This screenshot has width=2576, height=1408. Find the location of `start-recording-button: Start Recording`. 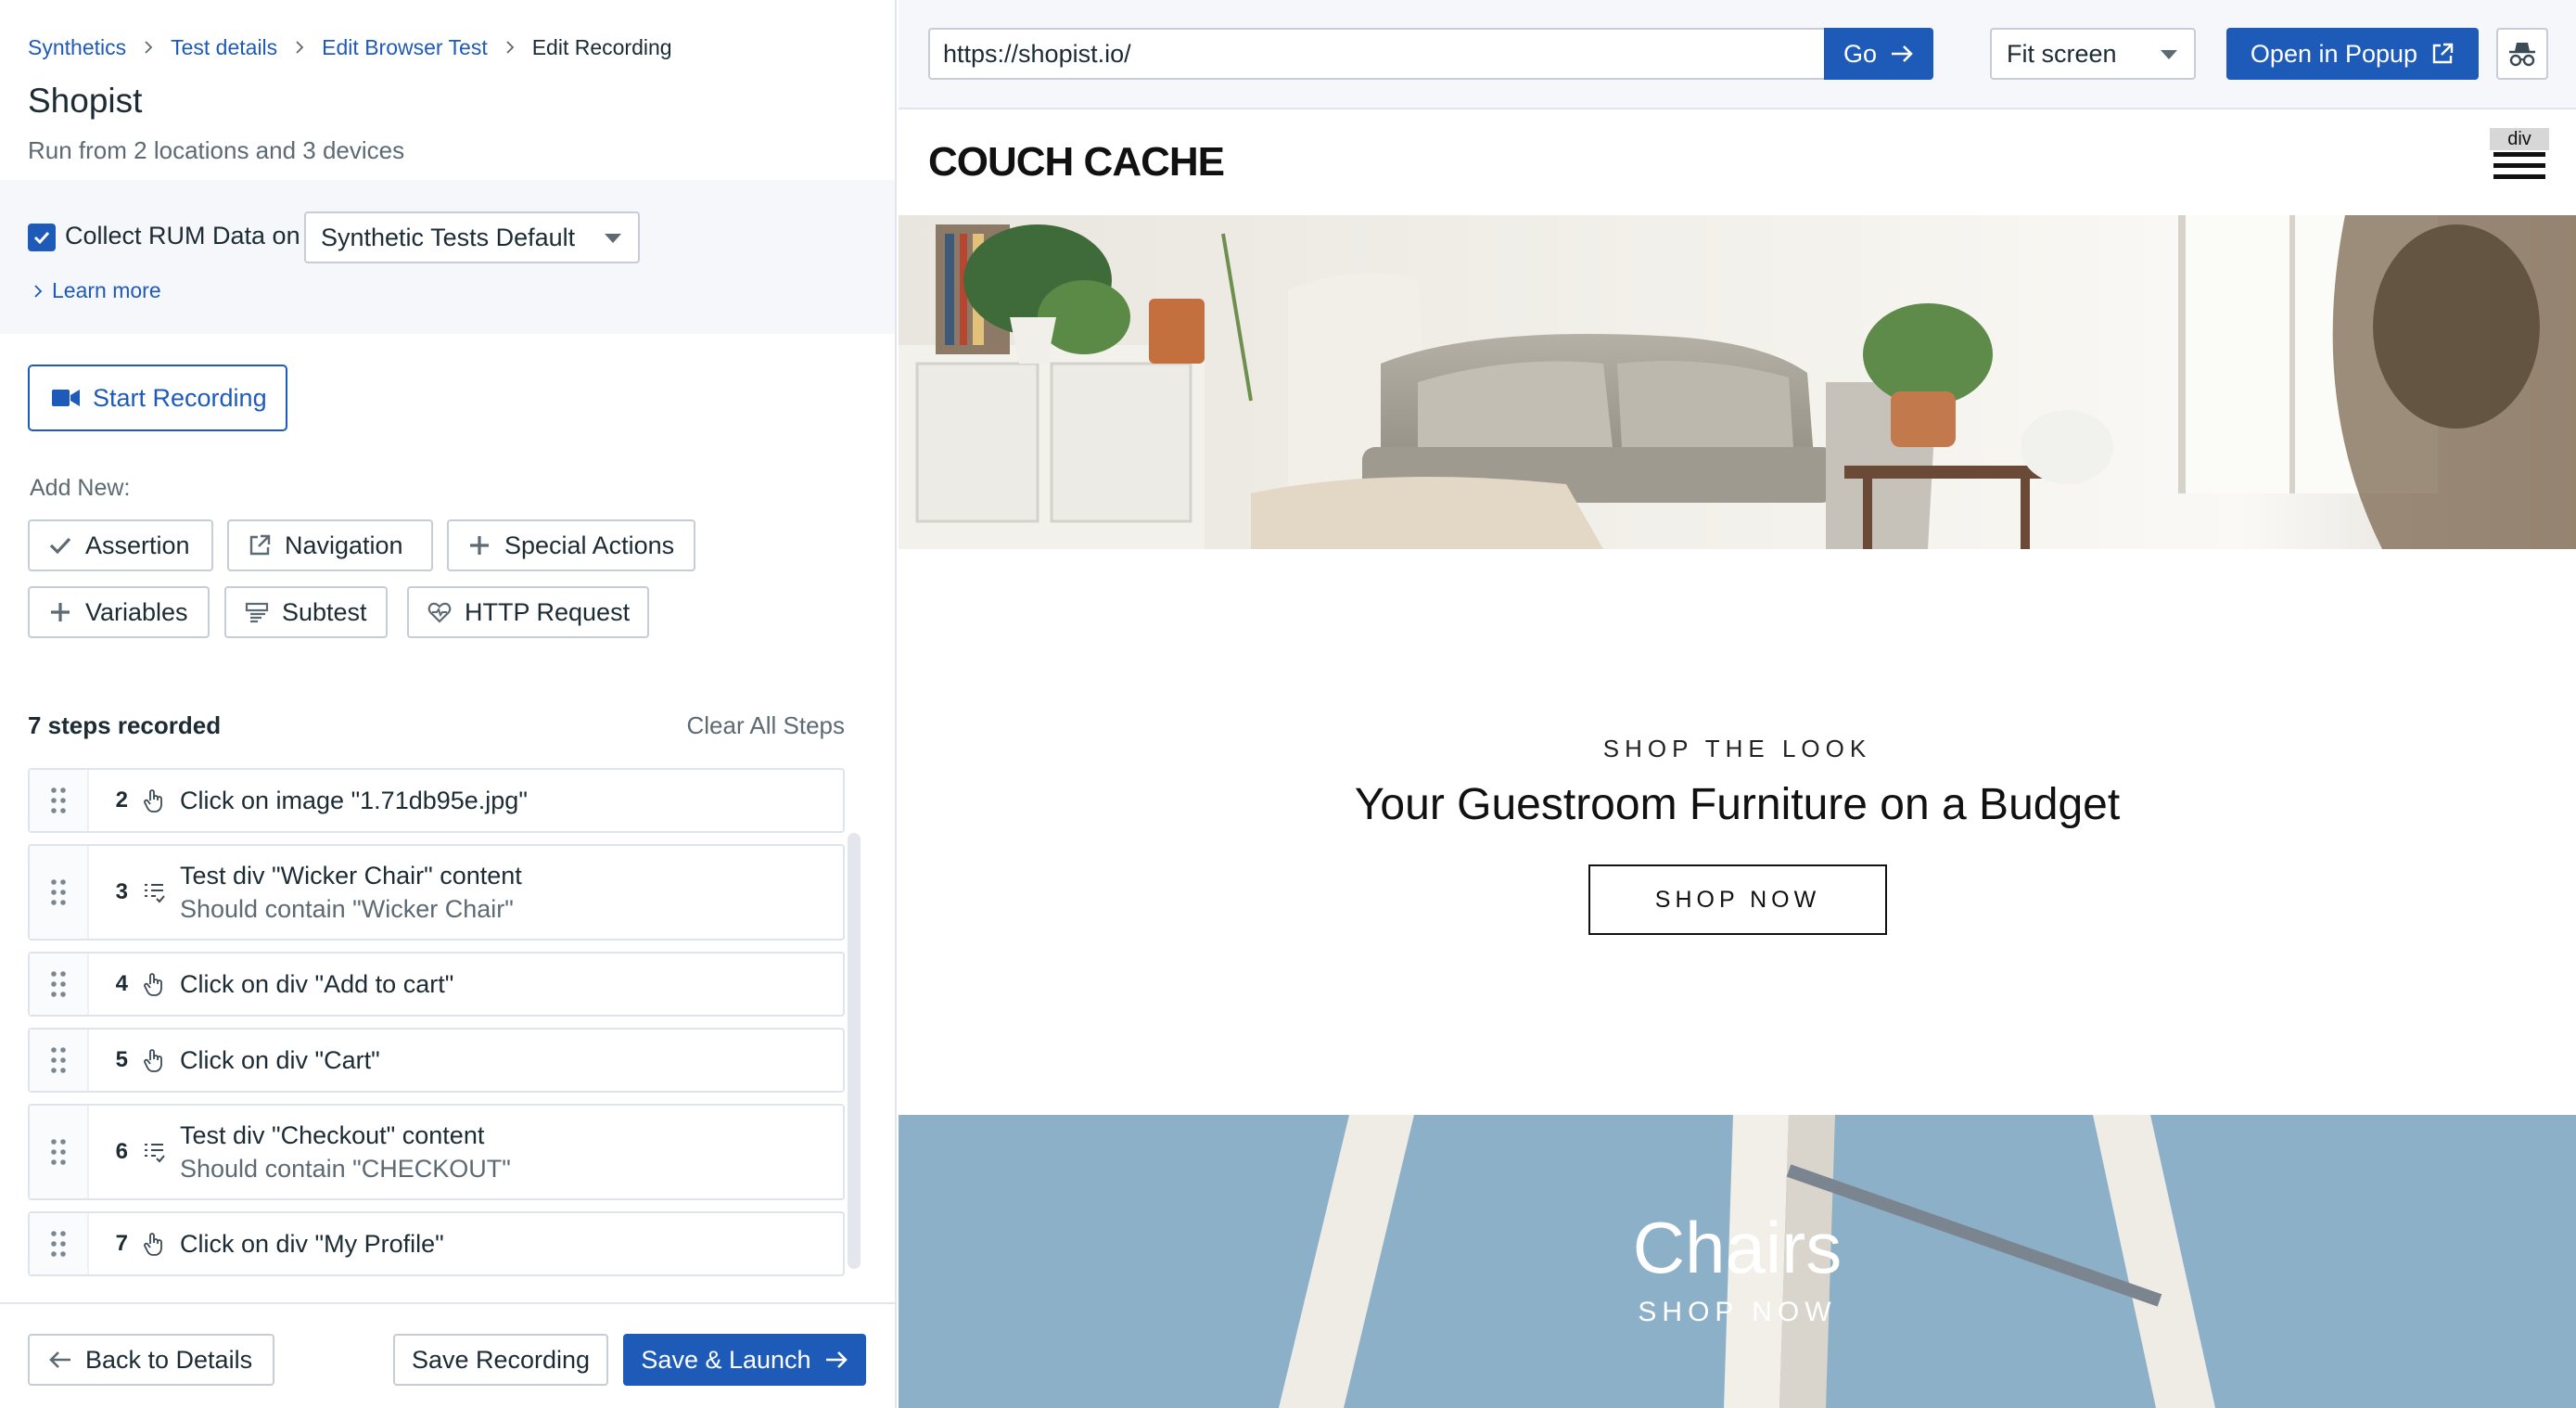

start-recording-button: Start Recording is located at coordinates (157, 398).